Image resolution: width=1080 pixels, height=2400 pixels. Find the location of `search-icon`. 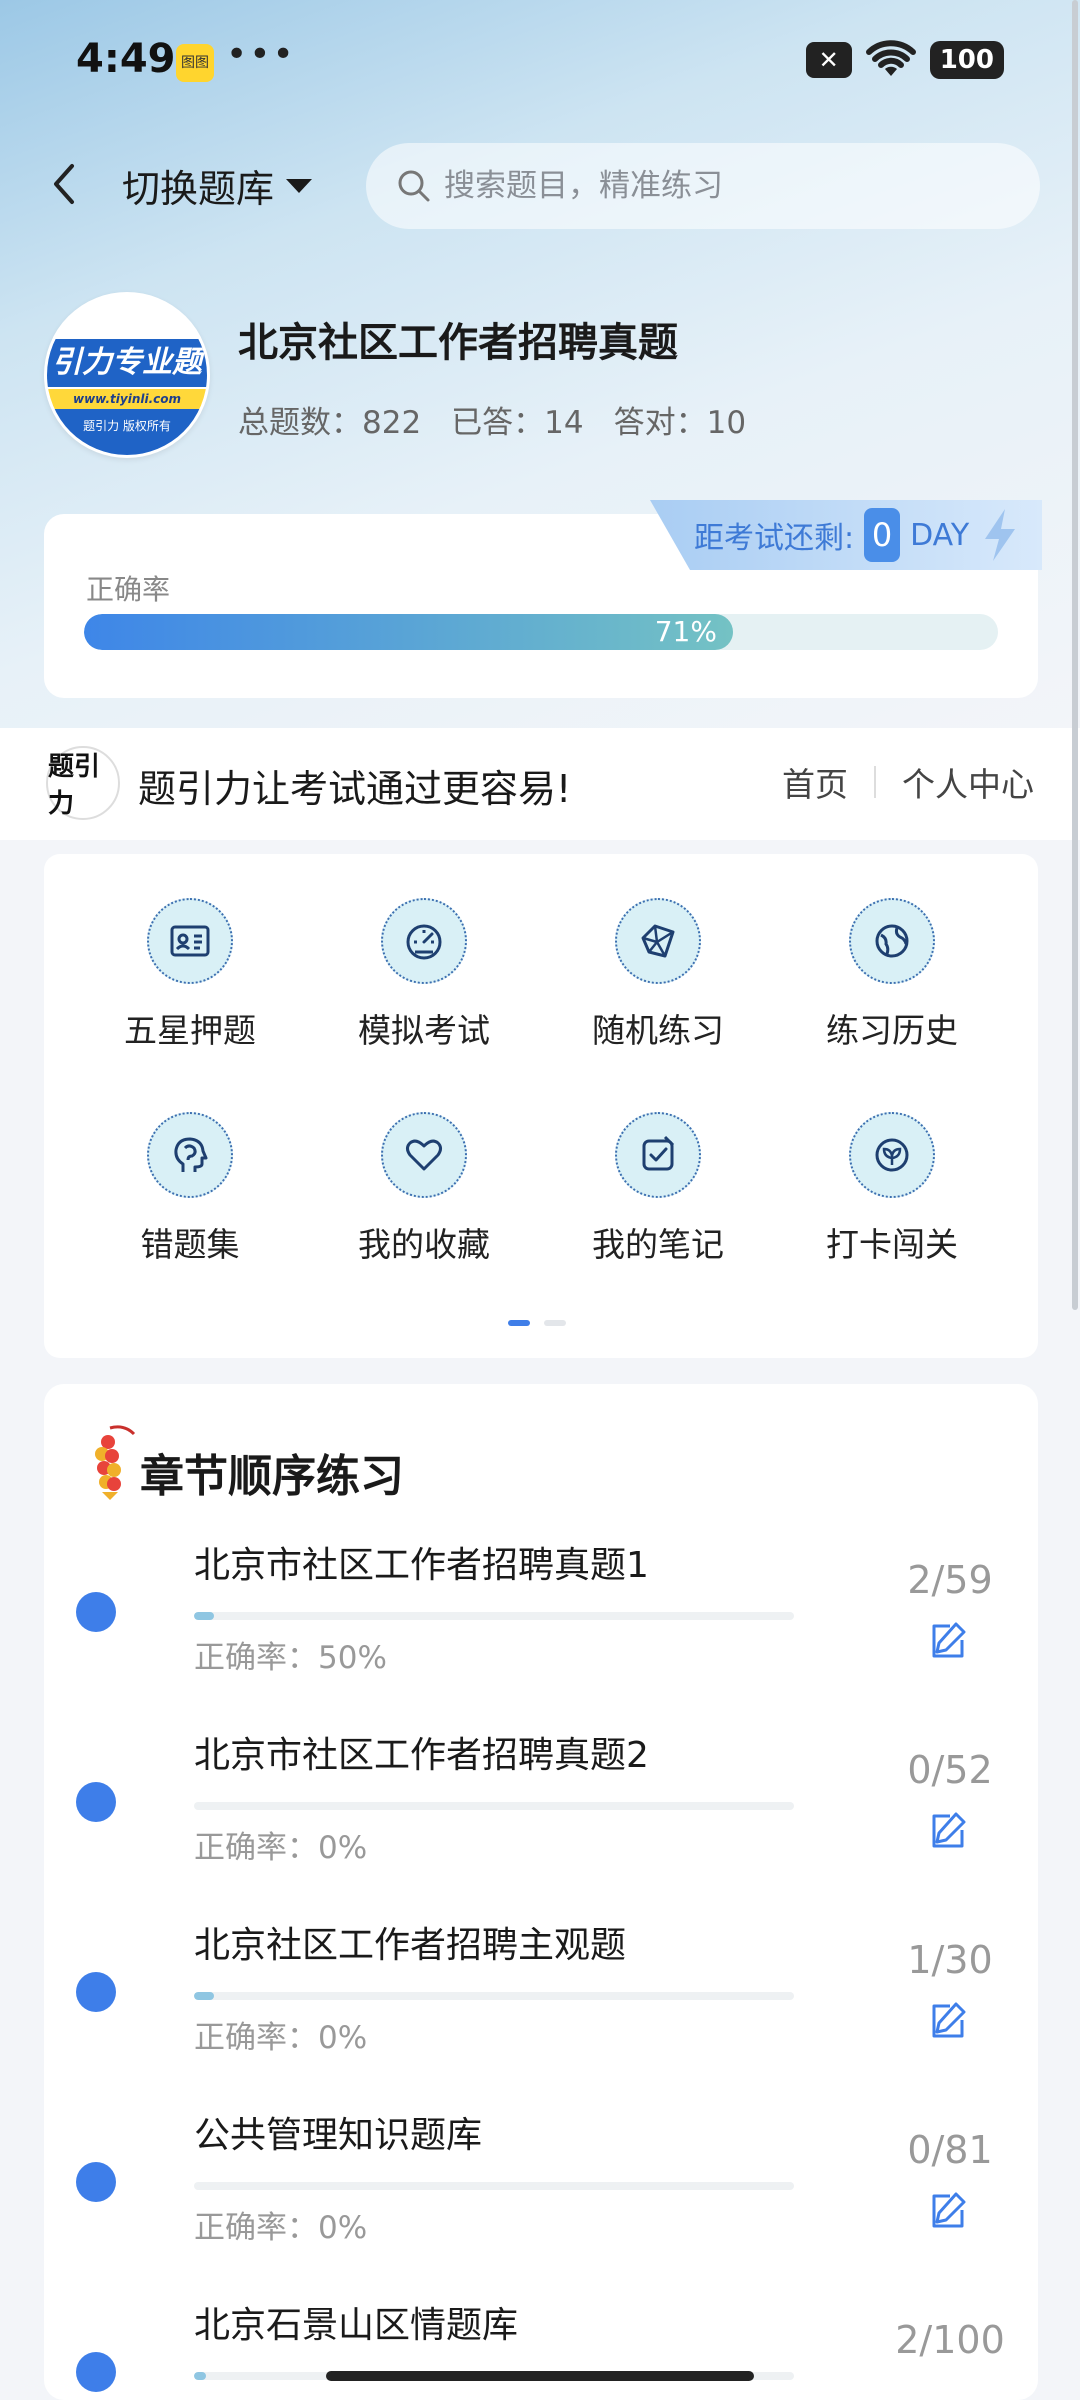

search-icon is located at coordinates (414, 186).